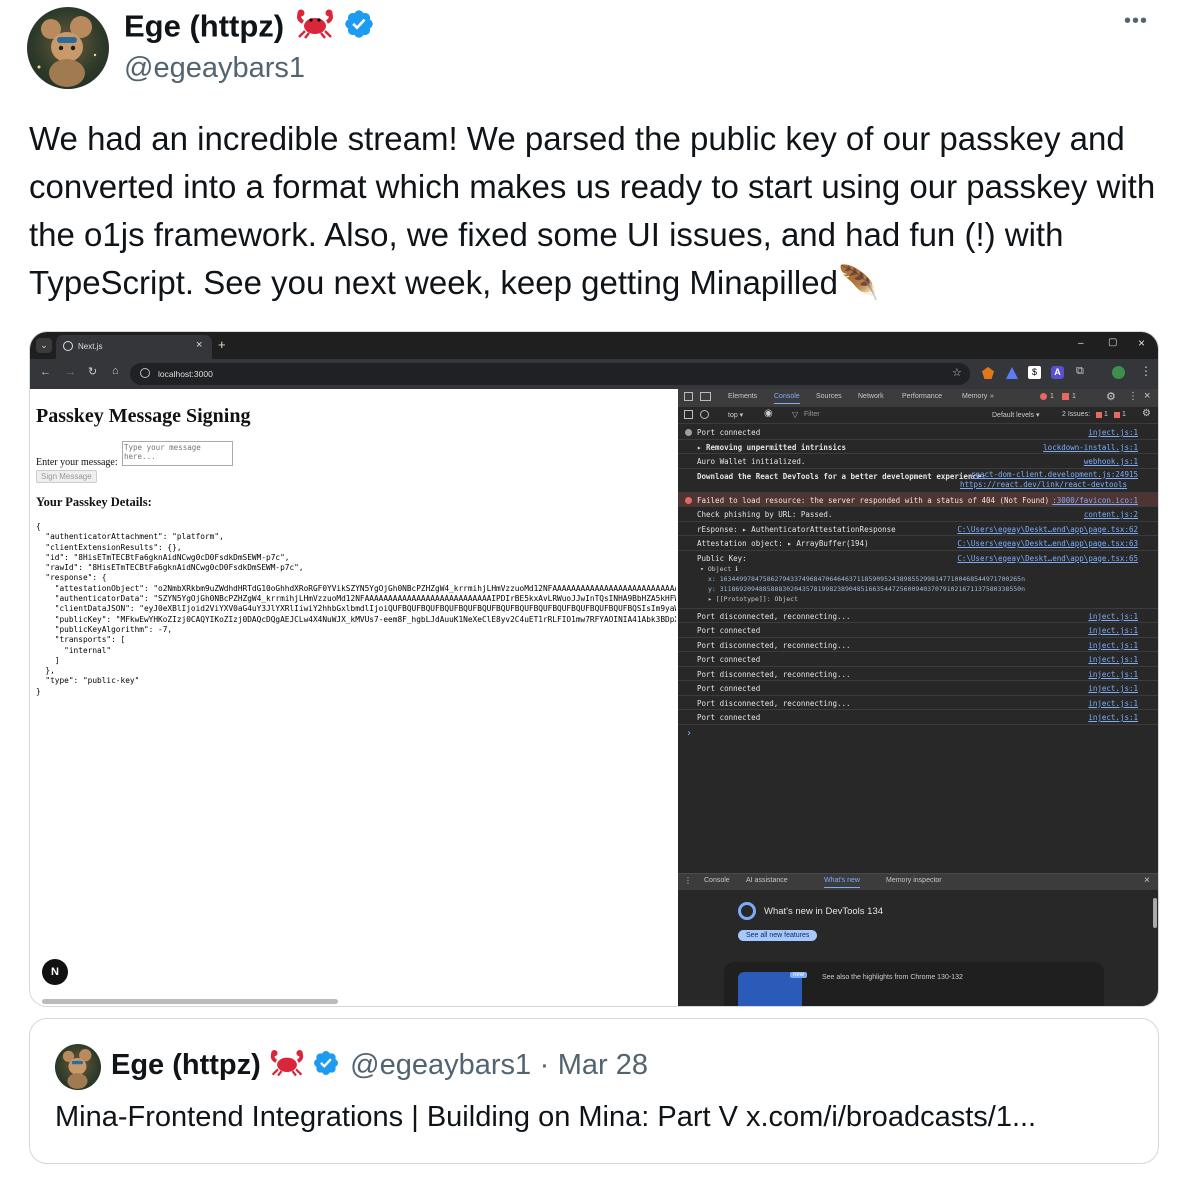  Describe the element at coordinates (1047, 529) in the screenshot. I see `console-source-link: C:\Users\egeay\Deskt…end\app\page.tsx:62` at that location.